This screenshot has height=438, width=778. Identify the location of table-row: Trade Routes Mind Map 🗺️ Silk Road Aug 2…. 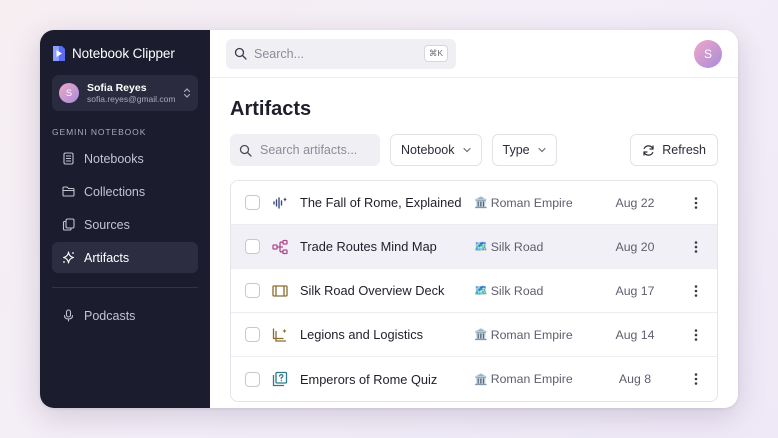
(474, 247).